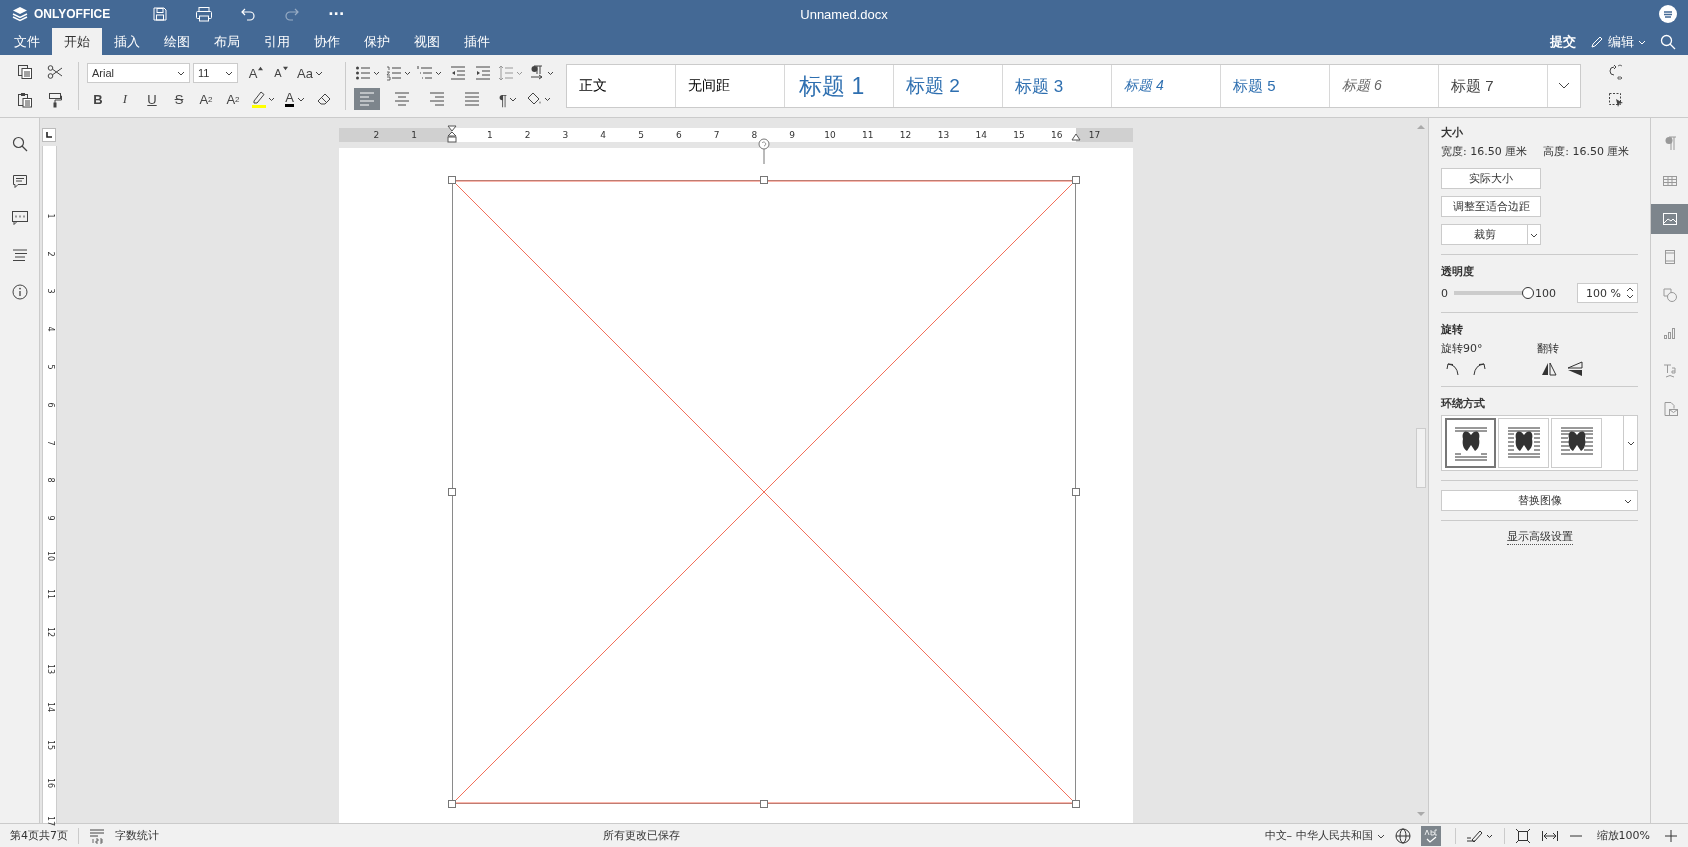  I want to click on menu-tab: 绘图, so click(177, 41).